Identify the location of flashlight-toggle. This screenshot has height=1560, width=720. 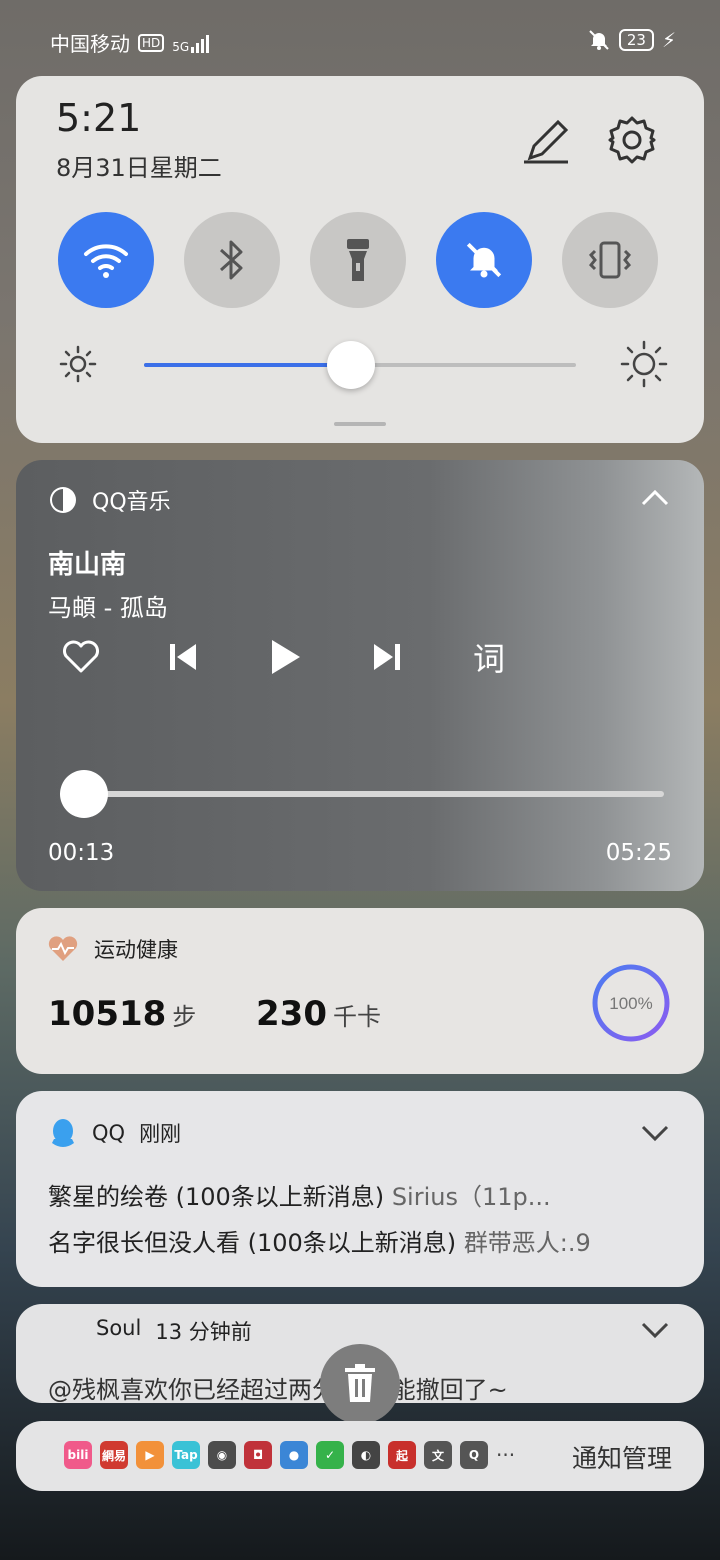
(358, 260).